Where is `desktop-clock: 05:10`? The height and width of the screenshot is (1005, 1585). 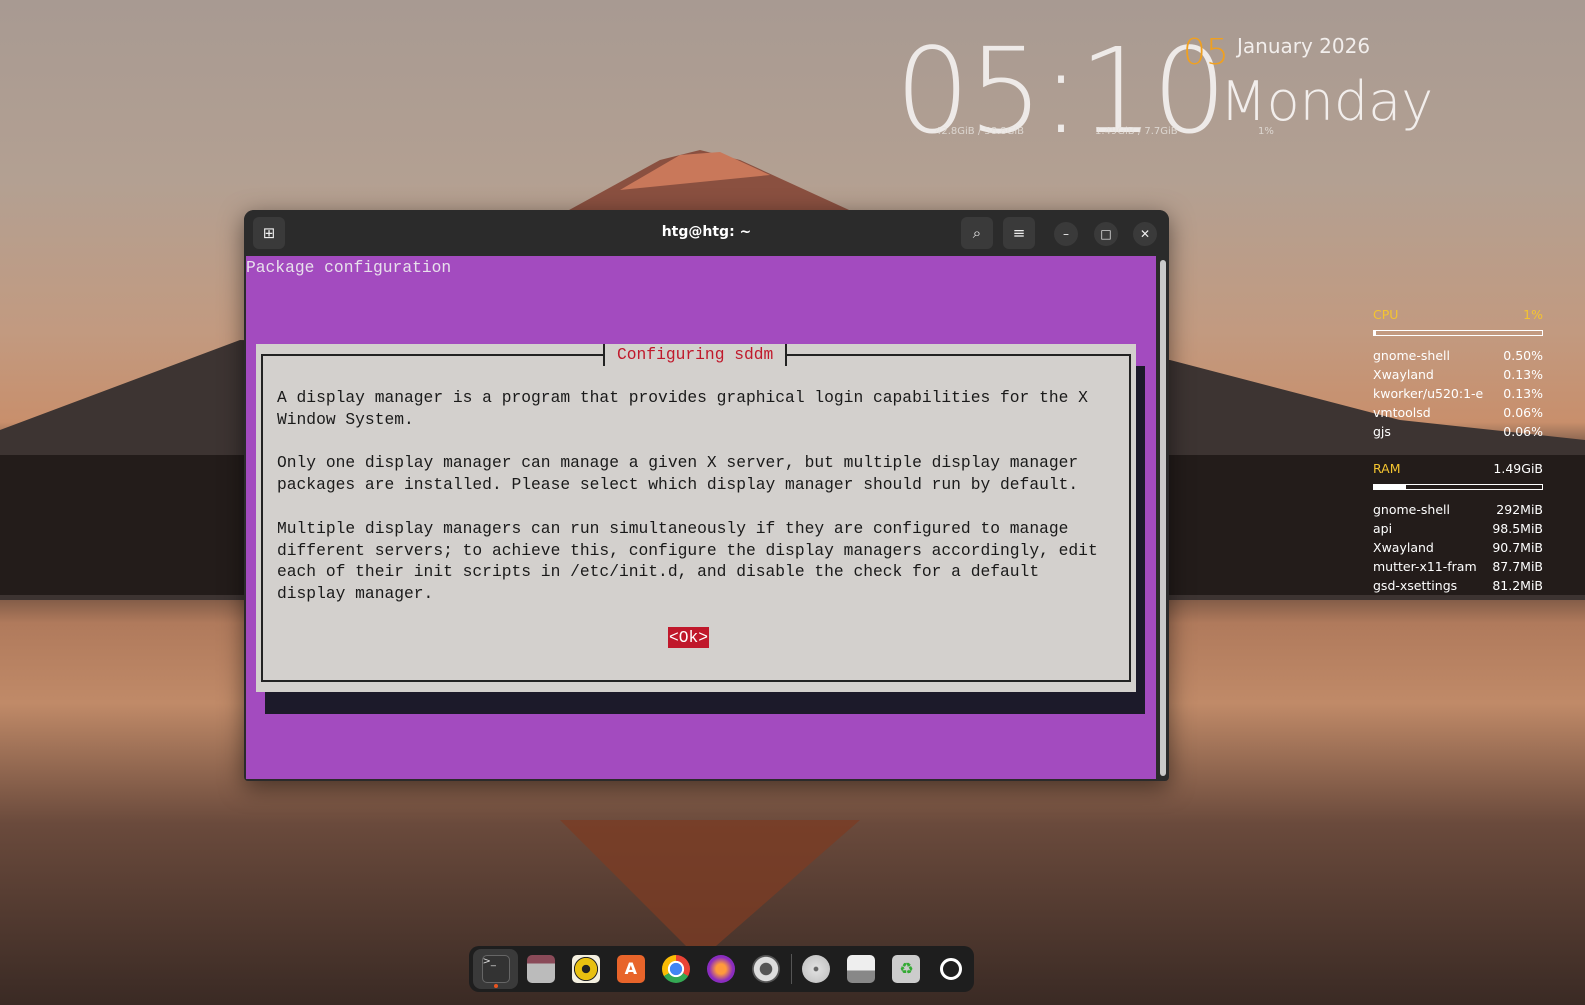
desktop-clock: 05:10 is located at coordinates (1061, 91).